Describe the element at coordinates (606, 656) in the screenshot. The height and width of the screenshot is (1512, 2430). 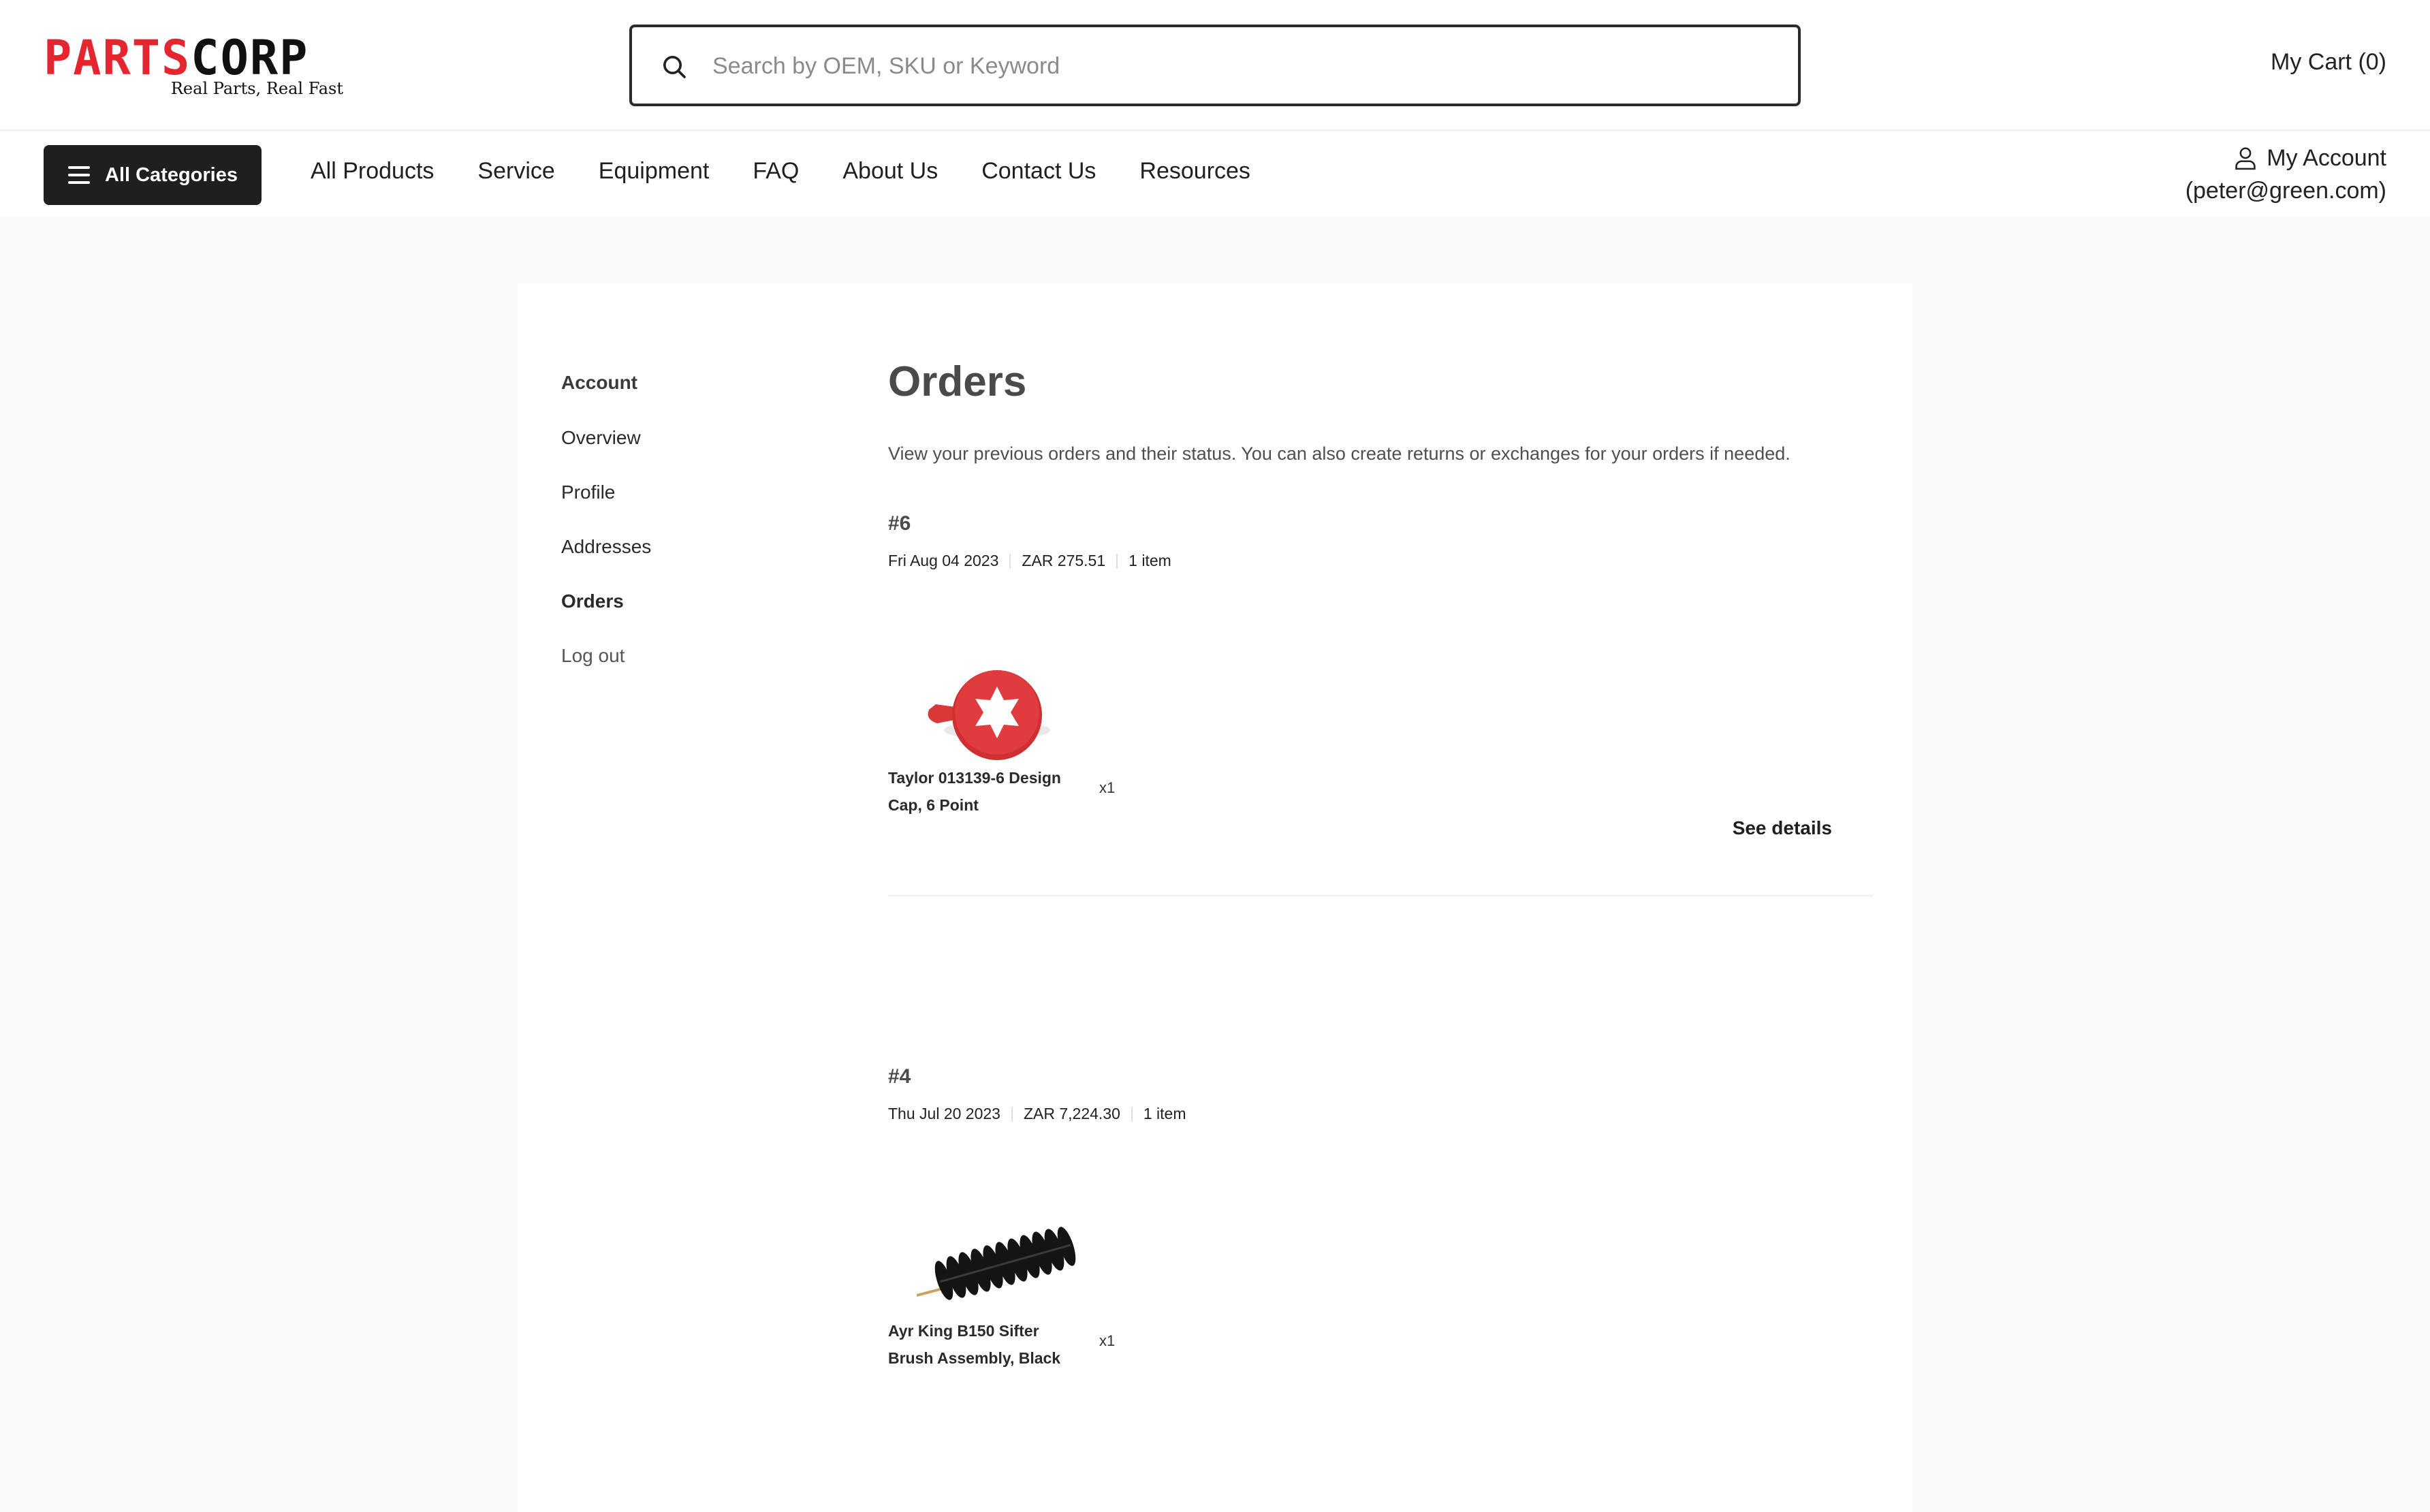
I see `sidebar-item-logout: Log out` at that location.